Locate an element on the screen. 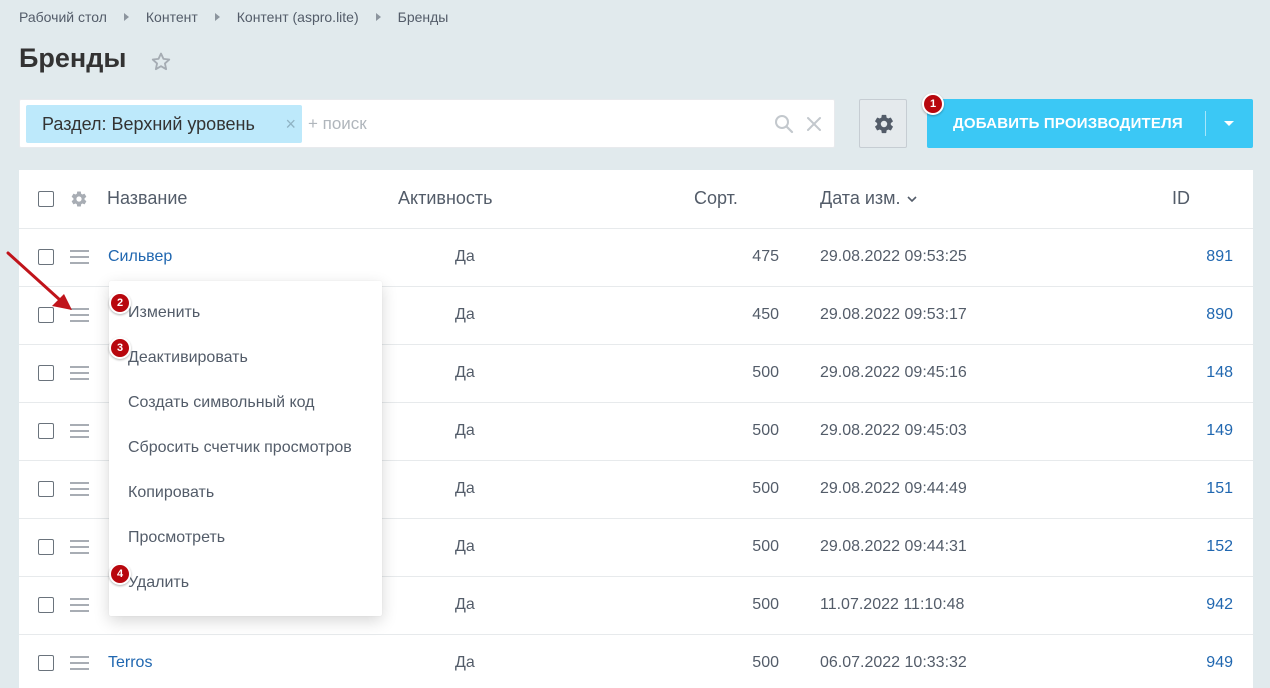 The image size is (1270, 688). row-id: 942 is located at coordinates (1193, 605).